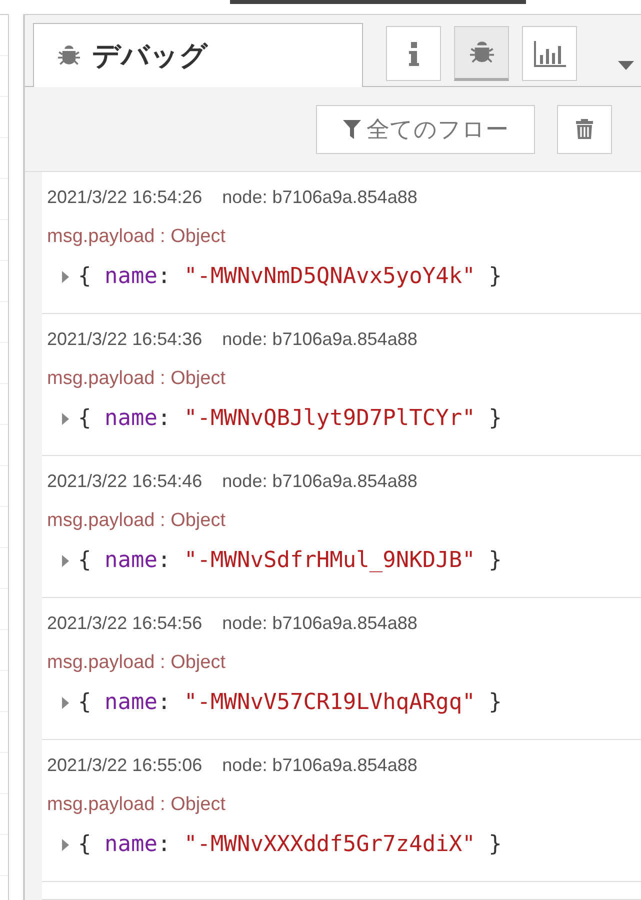 The width and height of the screenshot is (641, 900). I want to click on trash-icon, so click(584, 129).